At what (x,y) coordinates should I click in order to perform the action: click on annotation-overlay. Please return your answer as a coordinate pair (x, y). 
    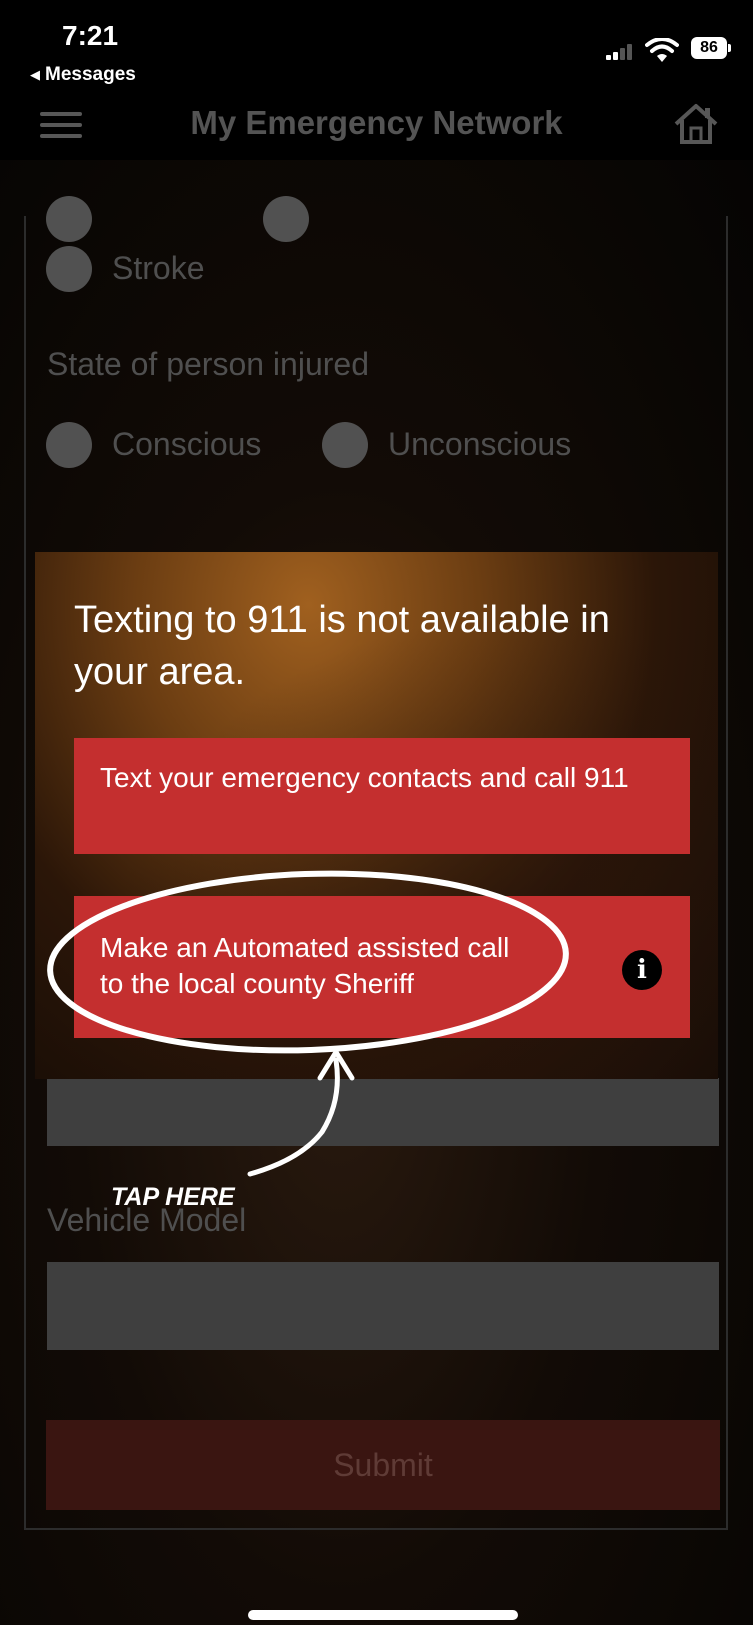
    Looking at the image, I should click on (308, 1023).